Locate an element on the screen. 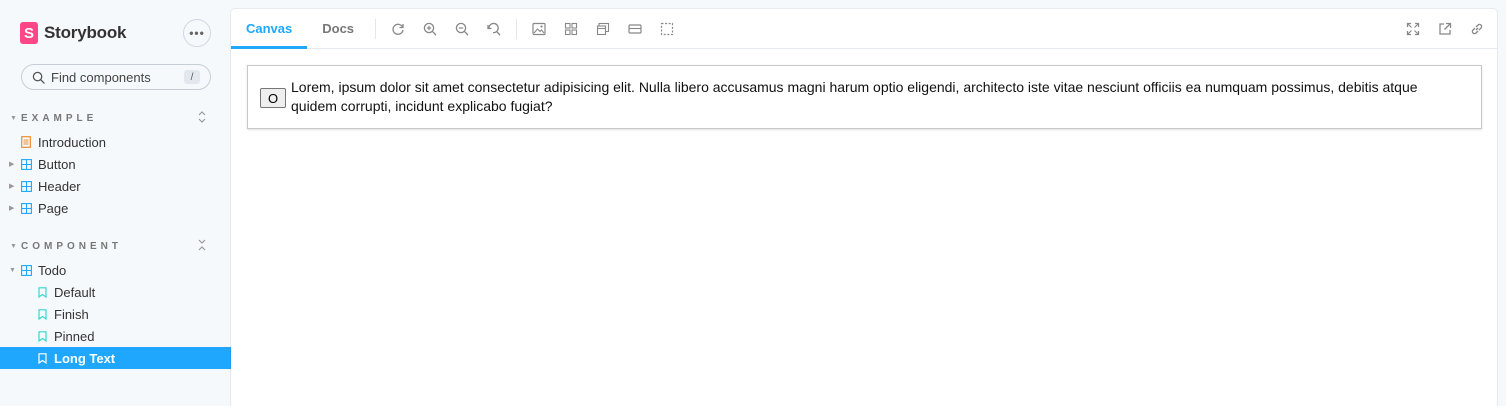 The height and width of the screenshot is (406, 1506). sidebar-item-label: Page is located at coordinates (53, 208).